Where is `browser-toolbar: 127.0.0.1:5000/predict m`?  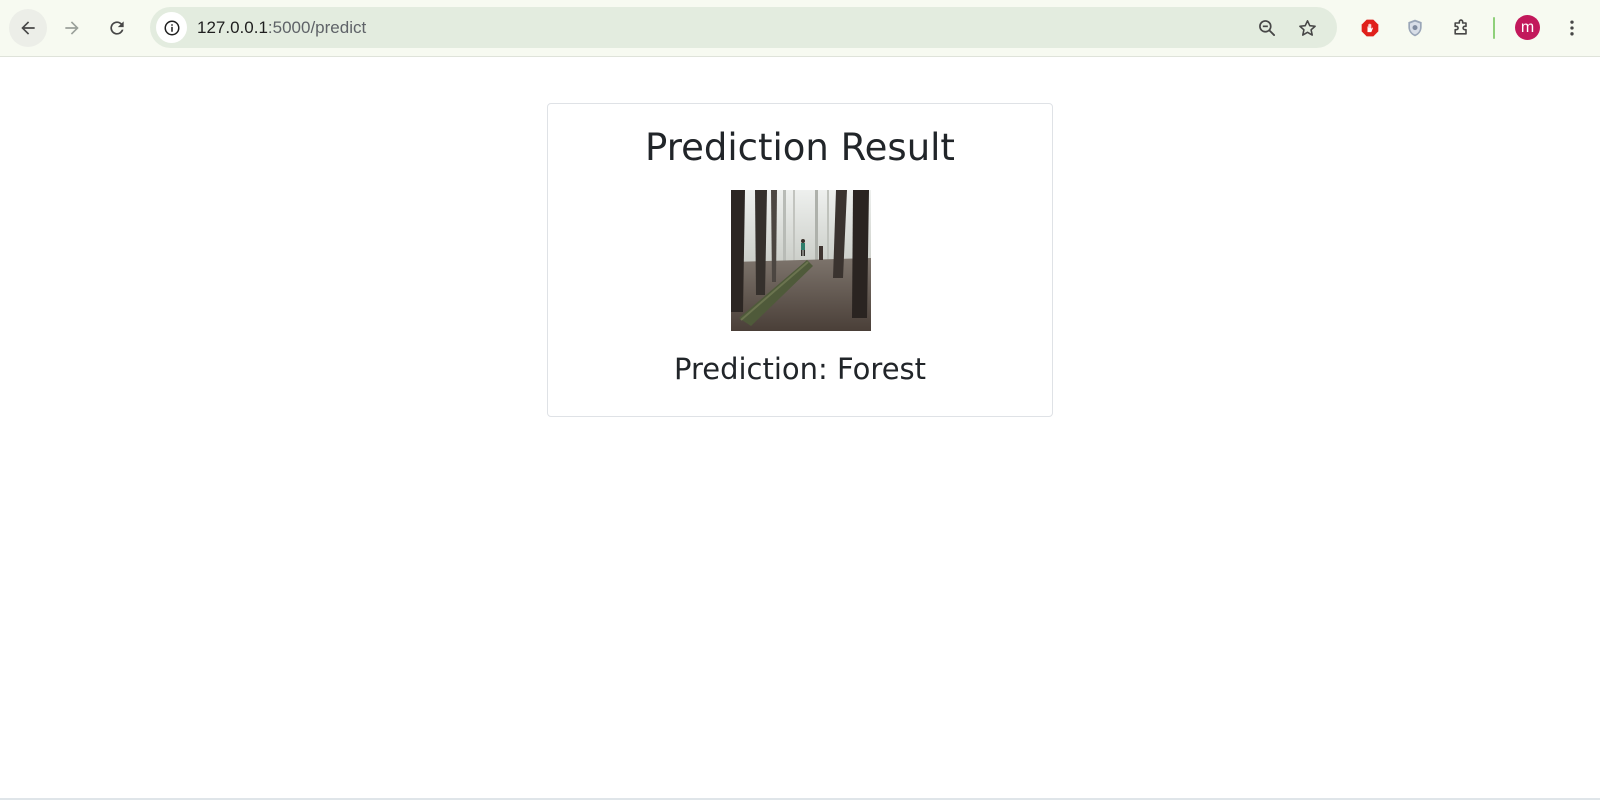 browser-toolbar: 127.0.0.1:5000/predict m is located at coordinates (800, 28).